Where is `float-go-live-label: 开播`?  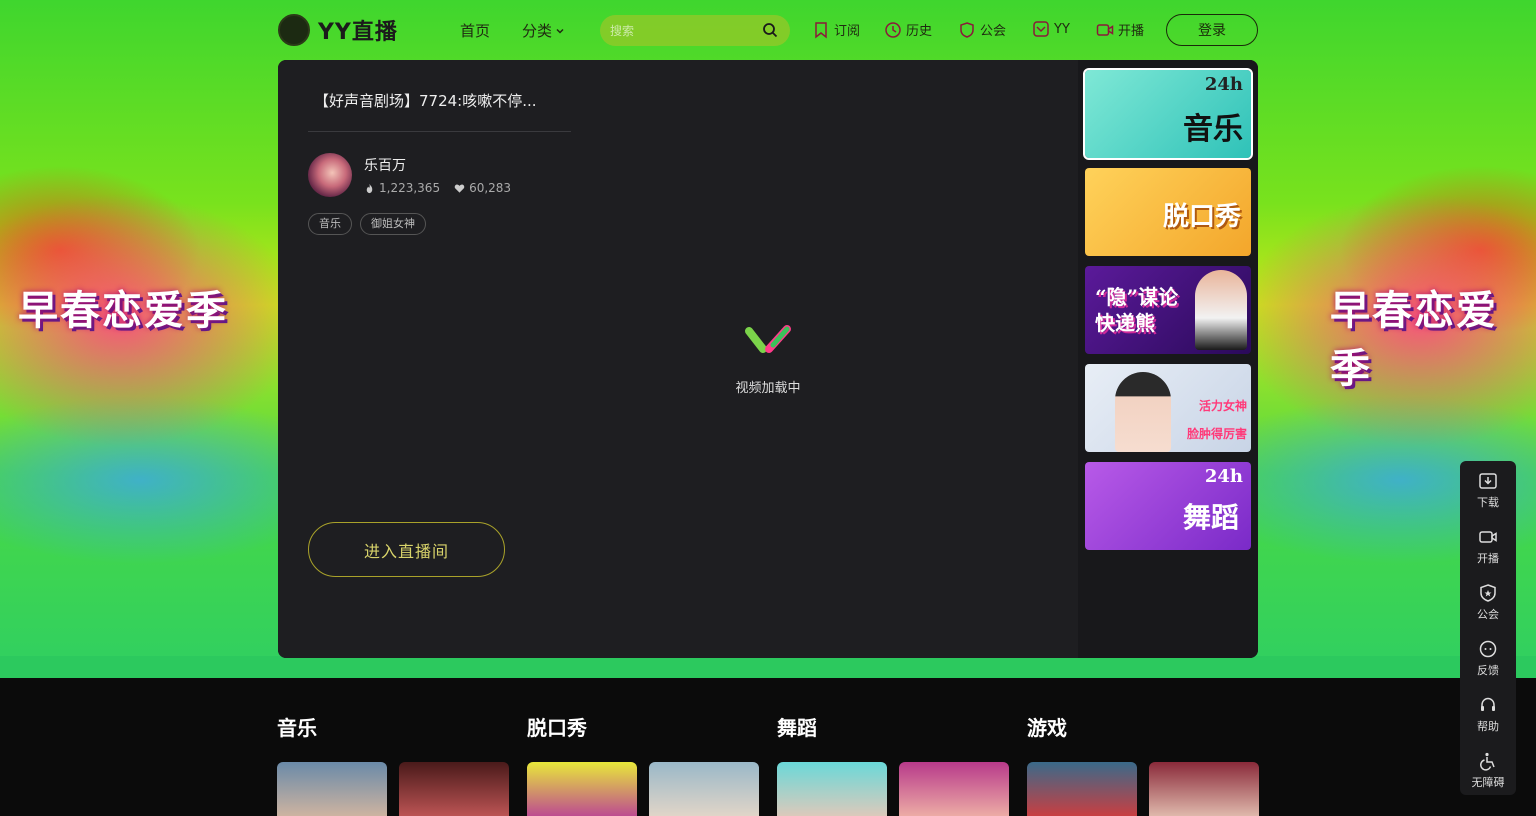 float-go-live-label: 开播 is located at coordinates (1488, 558).